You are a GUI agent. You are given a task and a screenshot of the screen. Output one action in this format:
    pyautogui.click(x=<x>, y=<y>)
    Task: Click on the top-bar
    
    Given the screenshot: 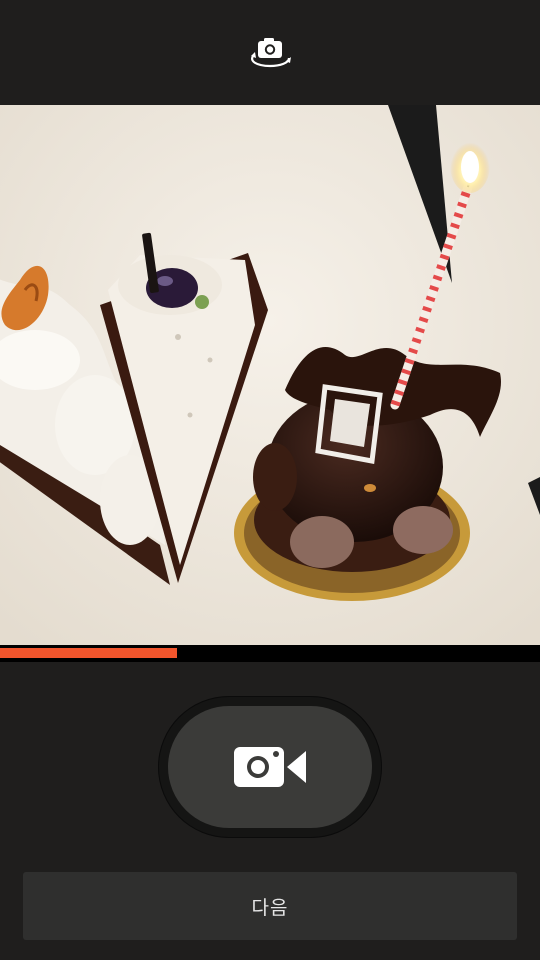 What is the action you would take?
    pyautogui.click(x=270, y=52)
    